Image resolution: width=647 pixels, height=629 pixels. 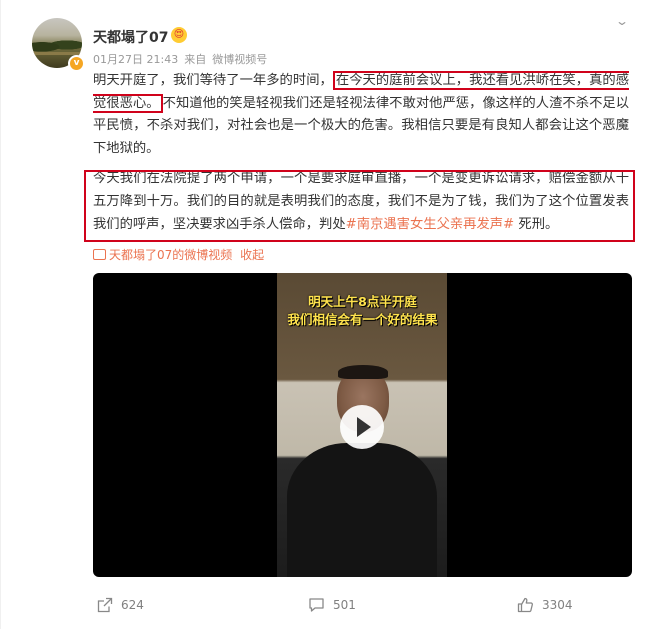 What do you see at coordinates (105, 605) in the screenshot?
I see `share-icon` at bounding box center [105, 605].